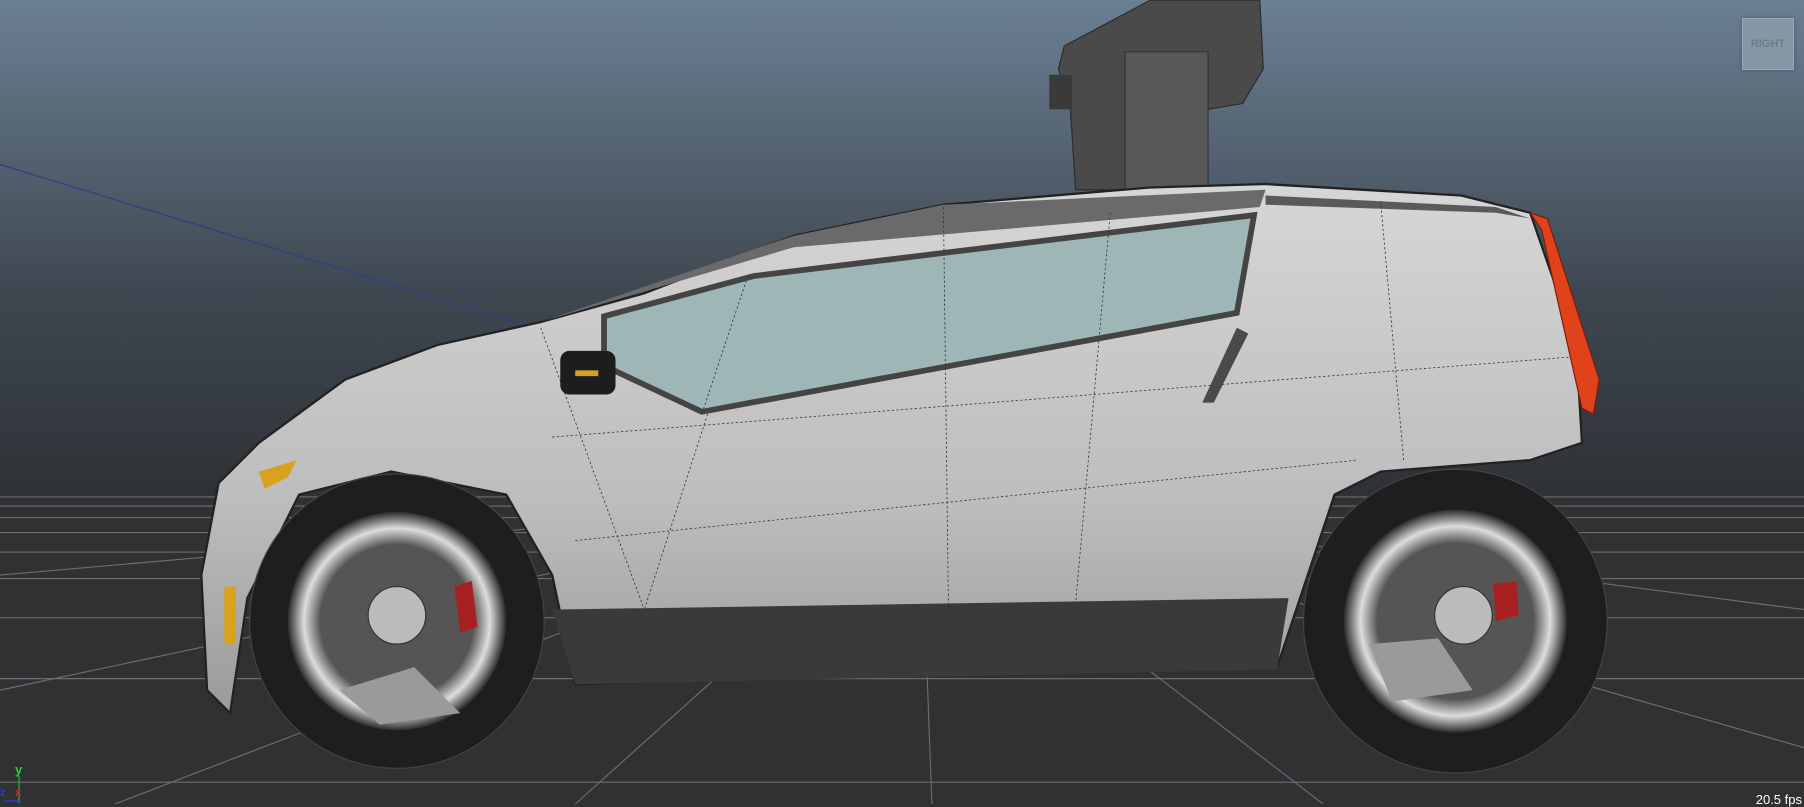 The width and height of the screenshot is (1804, 807). Describe the element at coordinates (3, 793) in the screenshot. I see `axis-z-label: z` at that location.